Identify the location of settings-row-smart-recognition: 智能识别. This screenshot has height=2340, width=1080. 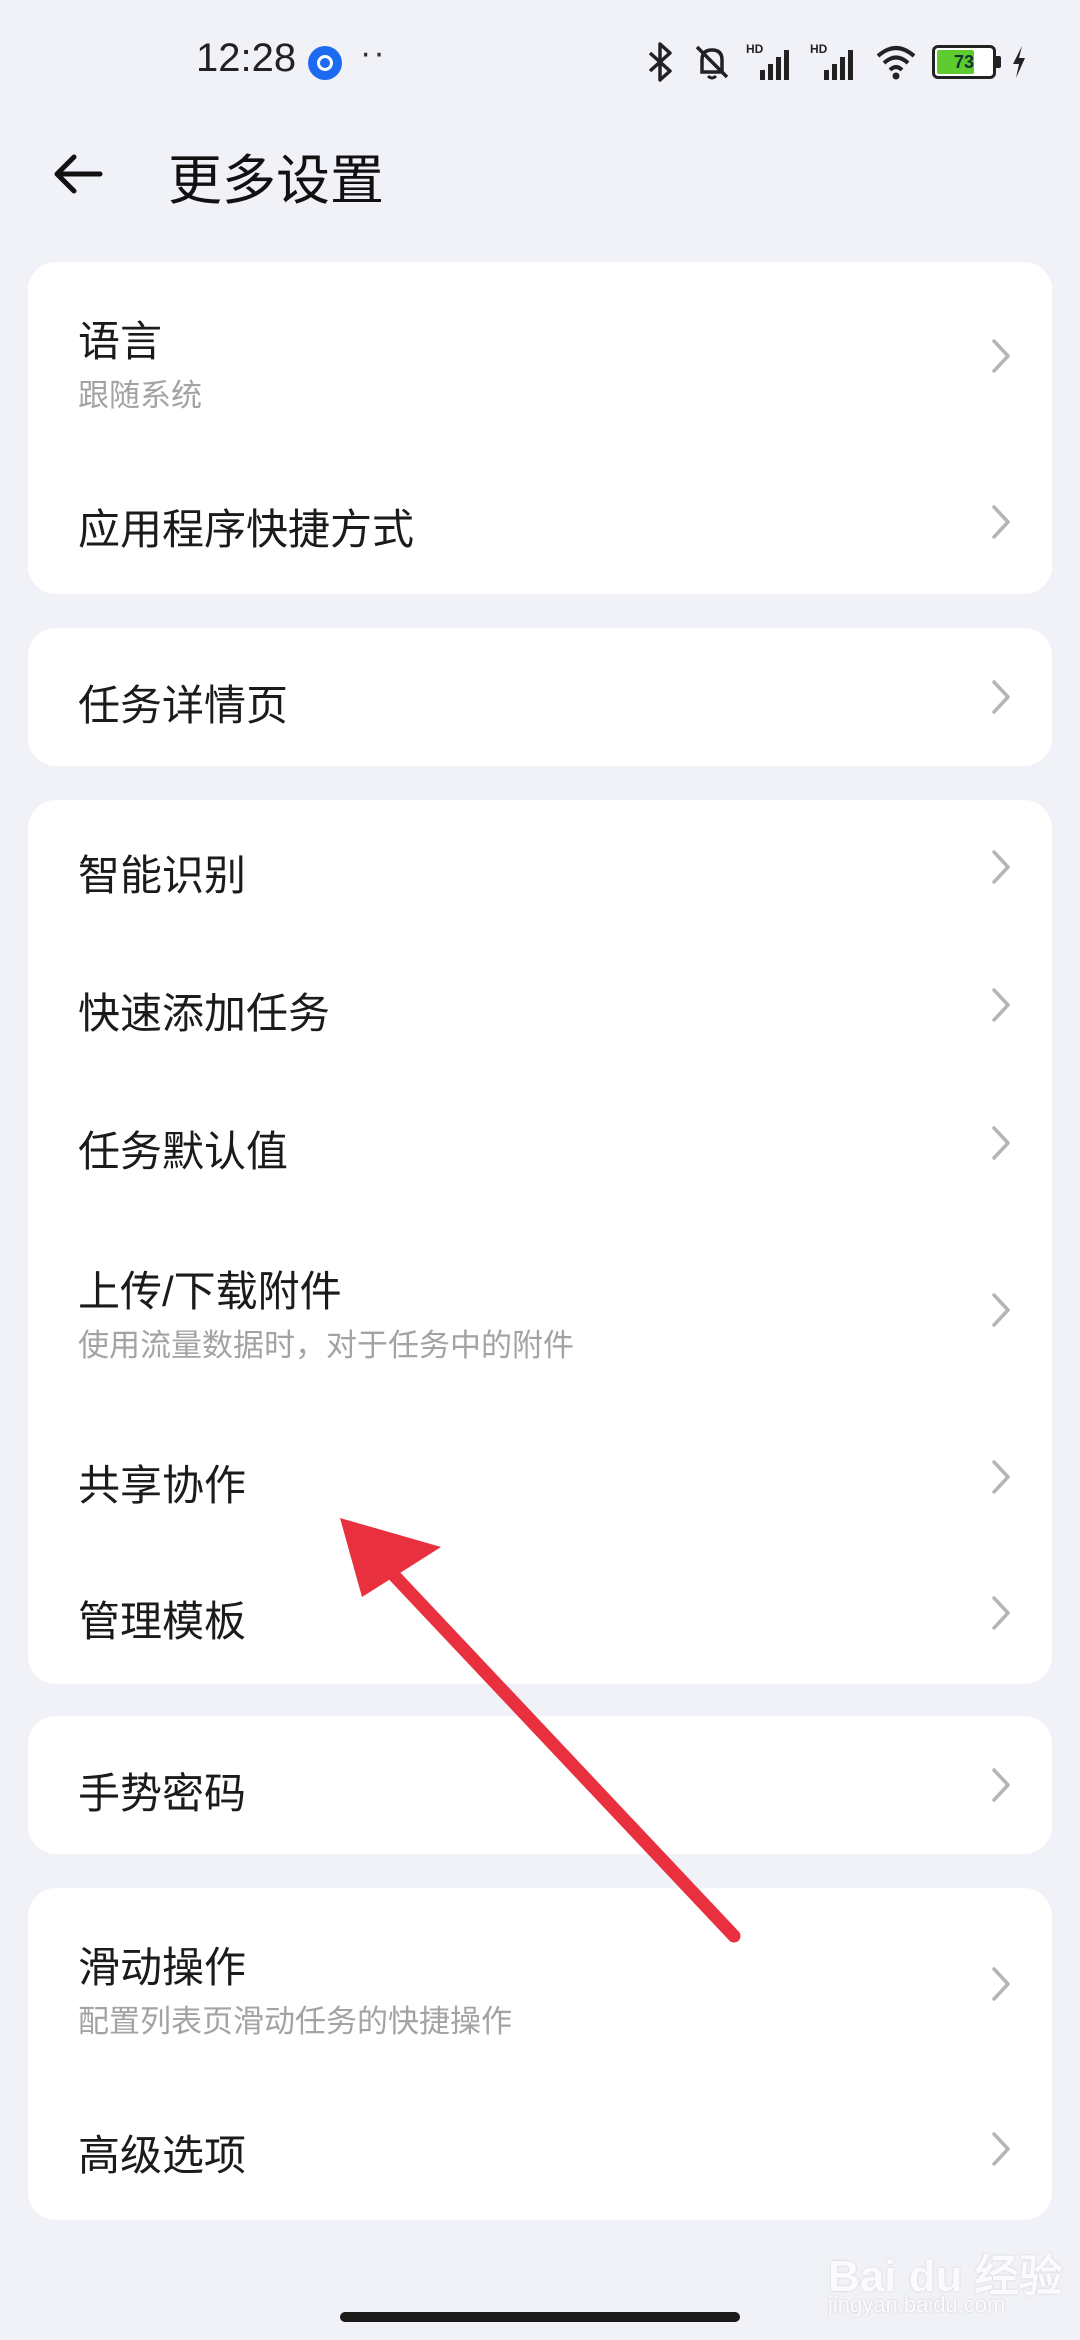
(540, 869).